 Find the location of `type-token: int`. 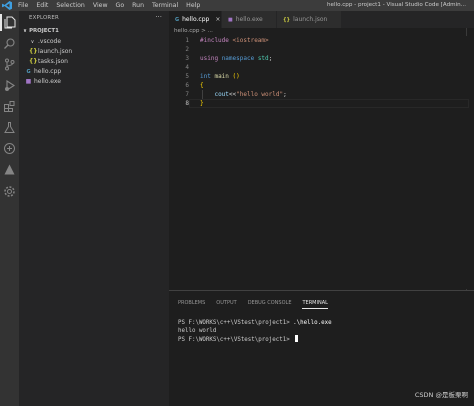

type-token: int is located at coordinates (207, 76).